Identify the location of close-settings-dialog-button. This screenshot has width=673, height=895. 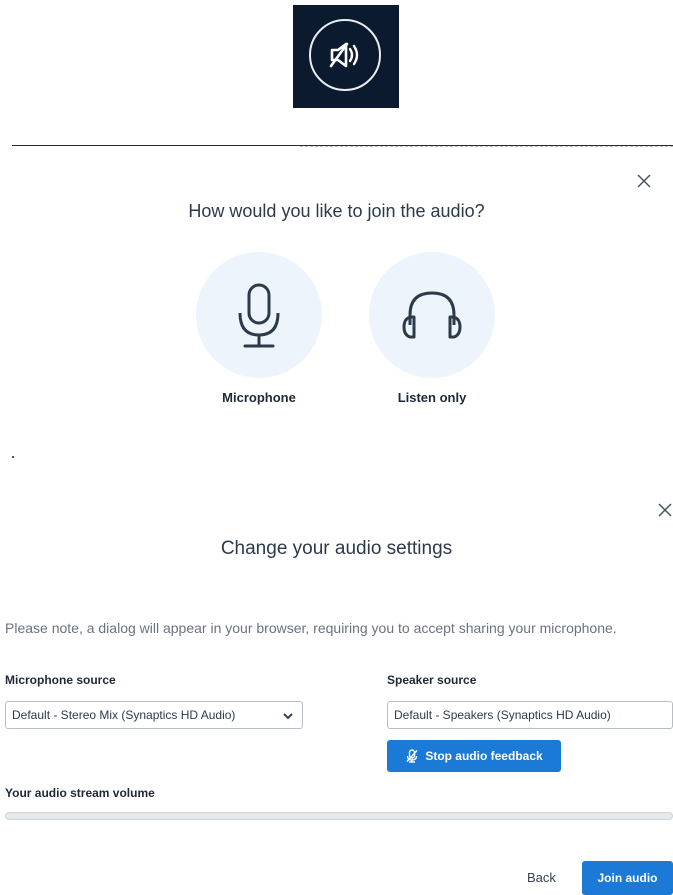
(664, 510).